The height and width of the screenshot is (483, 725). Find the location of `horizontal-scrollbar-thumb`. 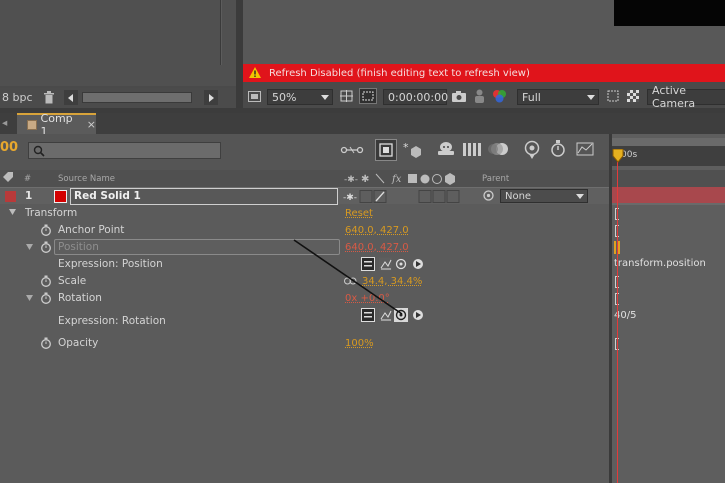

horizontal-scrollbar-thumb is located at coordinates (137, 97).